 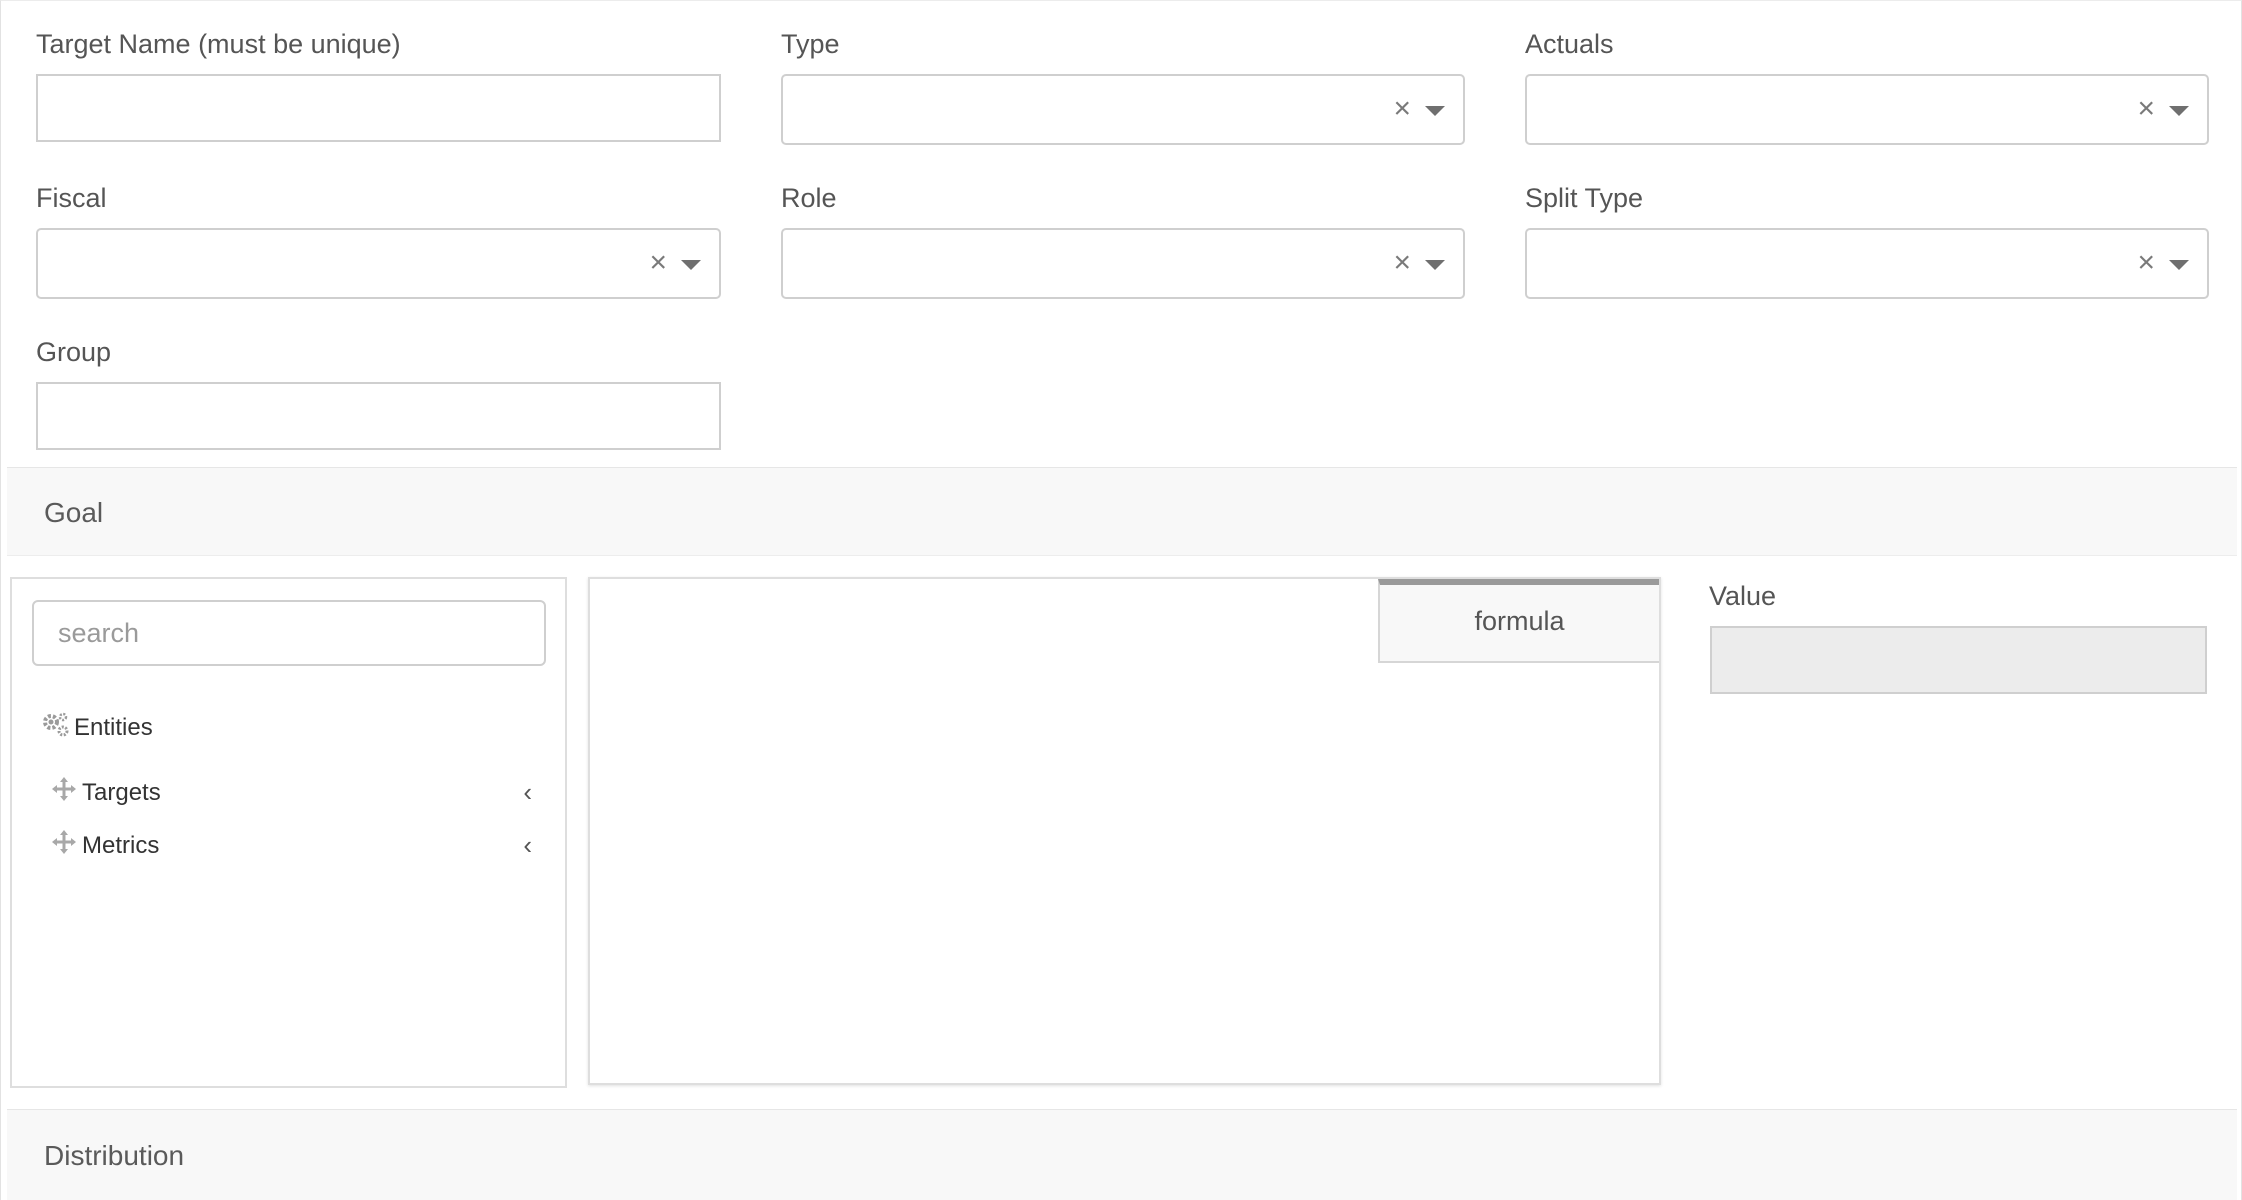 I want to click on fiscal-label: Fiscal, so click(x=71, y=198).